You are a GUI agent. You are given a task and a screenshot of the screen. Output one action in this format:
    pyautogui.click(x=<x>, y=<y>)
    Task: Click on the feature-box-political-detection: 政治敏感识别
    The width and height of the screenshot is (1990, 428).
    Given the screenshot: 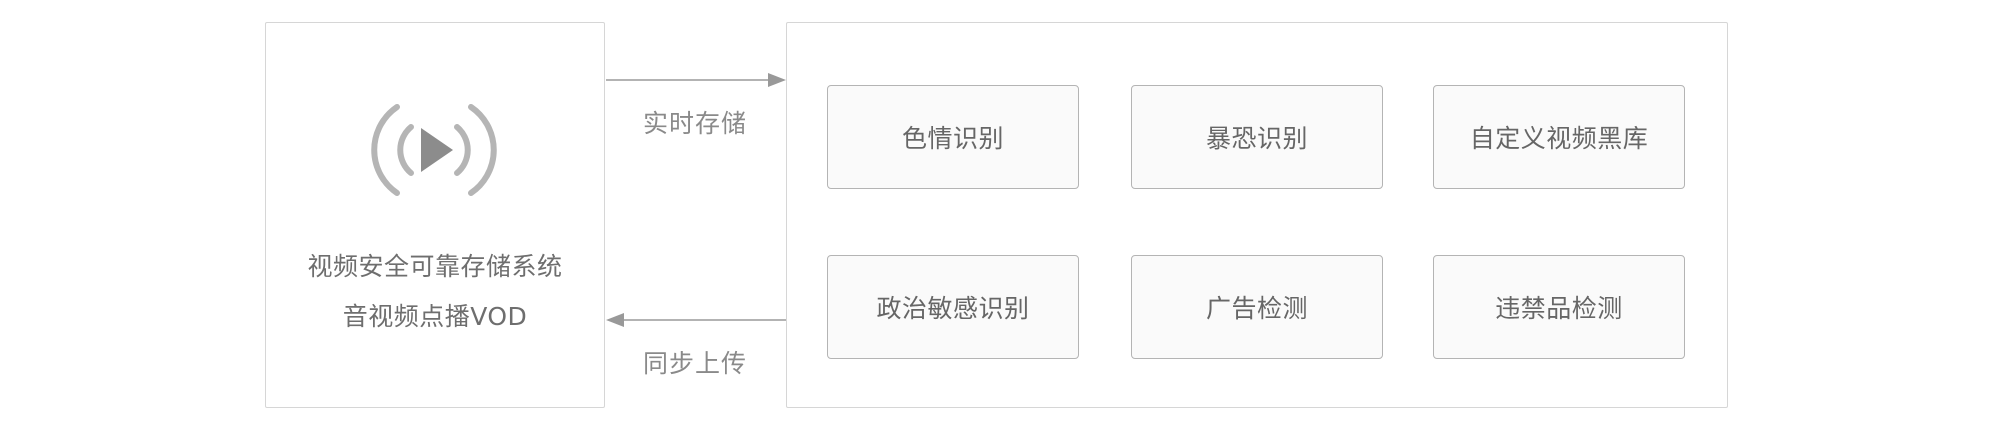 What is the action you would take?
    pyautogui.click(x=953, y=307)
    